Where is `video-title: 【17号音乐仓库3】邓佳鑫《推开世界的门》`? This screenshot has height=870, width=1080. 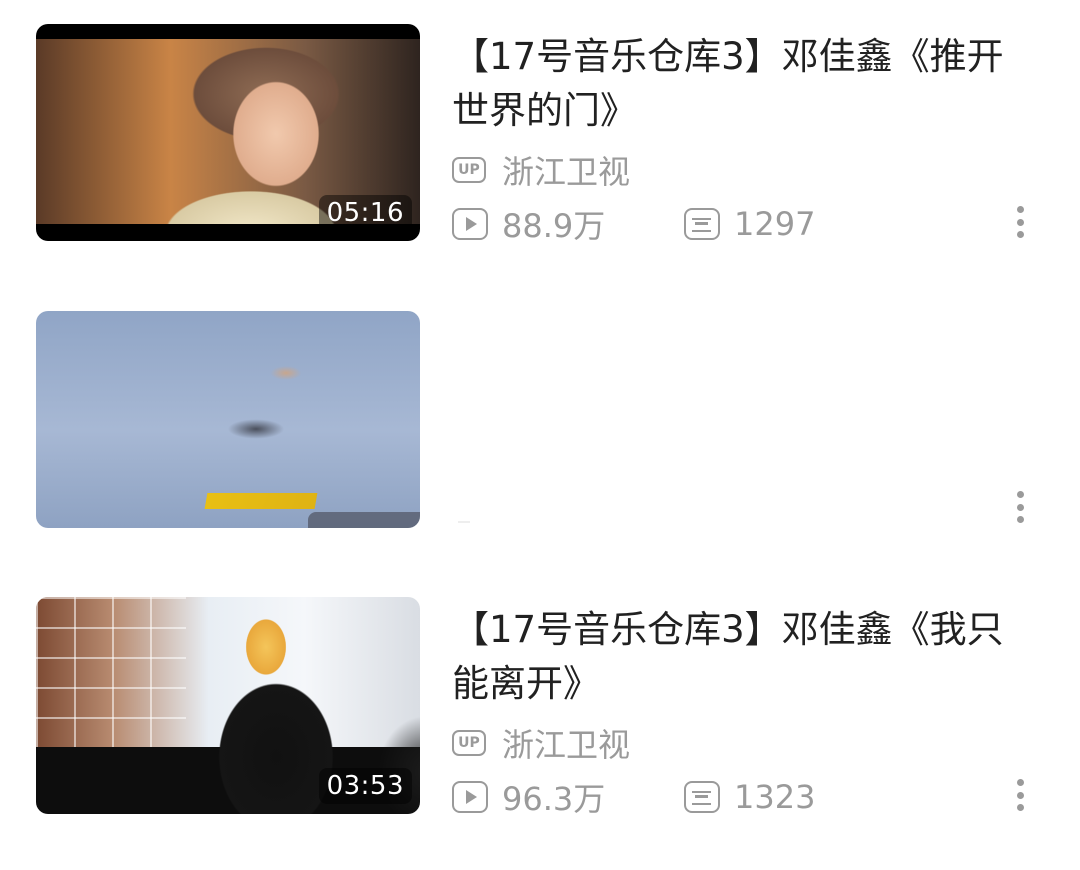
video-title: 【17号音乐仓库3】邓佳鑫《推开世界的门》 is located at coordinates (742, 84).